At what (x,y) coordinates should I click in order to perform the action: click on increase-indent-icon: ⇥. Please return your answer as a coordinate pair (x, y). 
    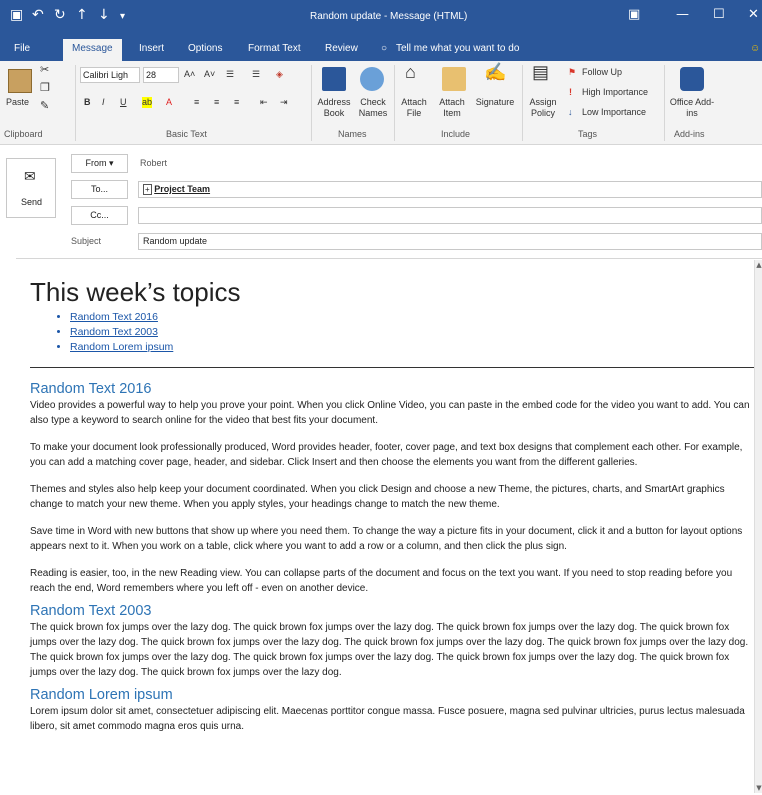
    Looking at the image, I should click on (284, 102).